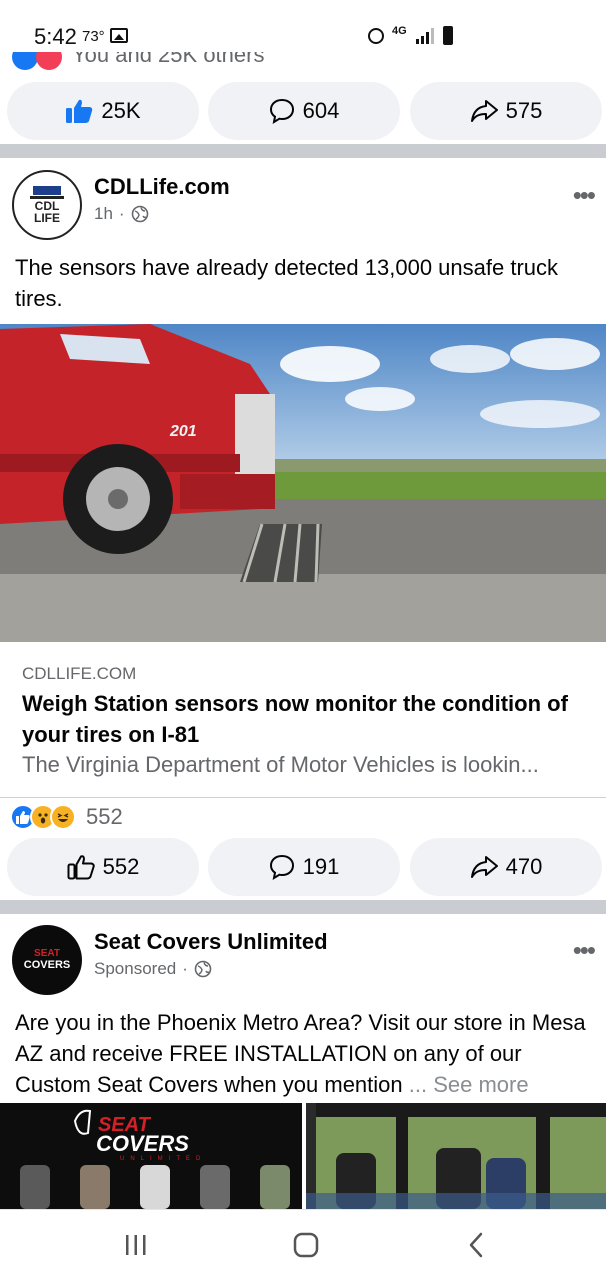  I want to click on page-avatar: SEAT COVERS, so click(47, 960).